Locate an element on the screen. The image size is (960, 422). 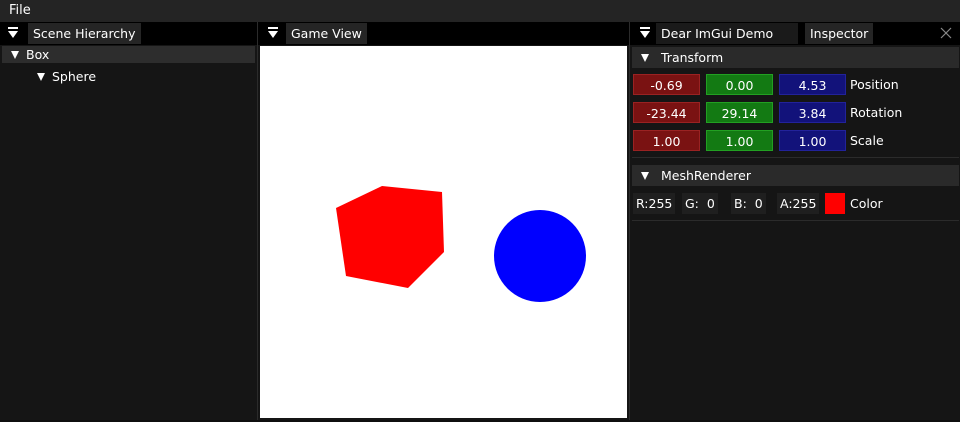
color-g-field: G: 0 is located at coordinates (700, 203).